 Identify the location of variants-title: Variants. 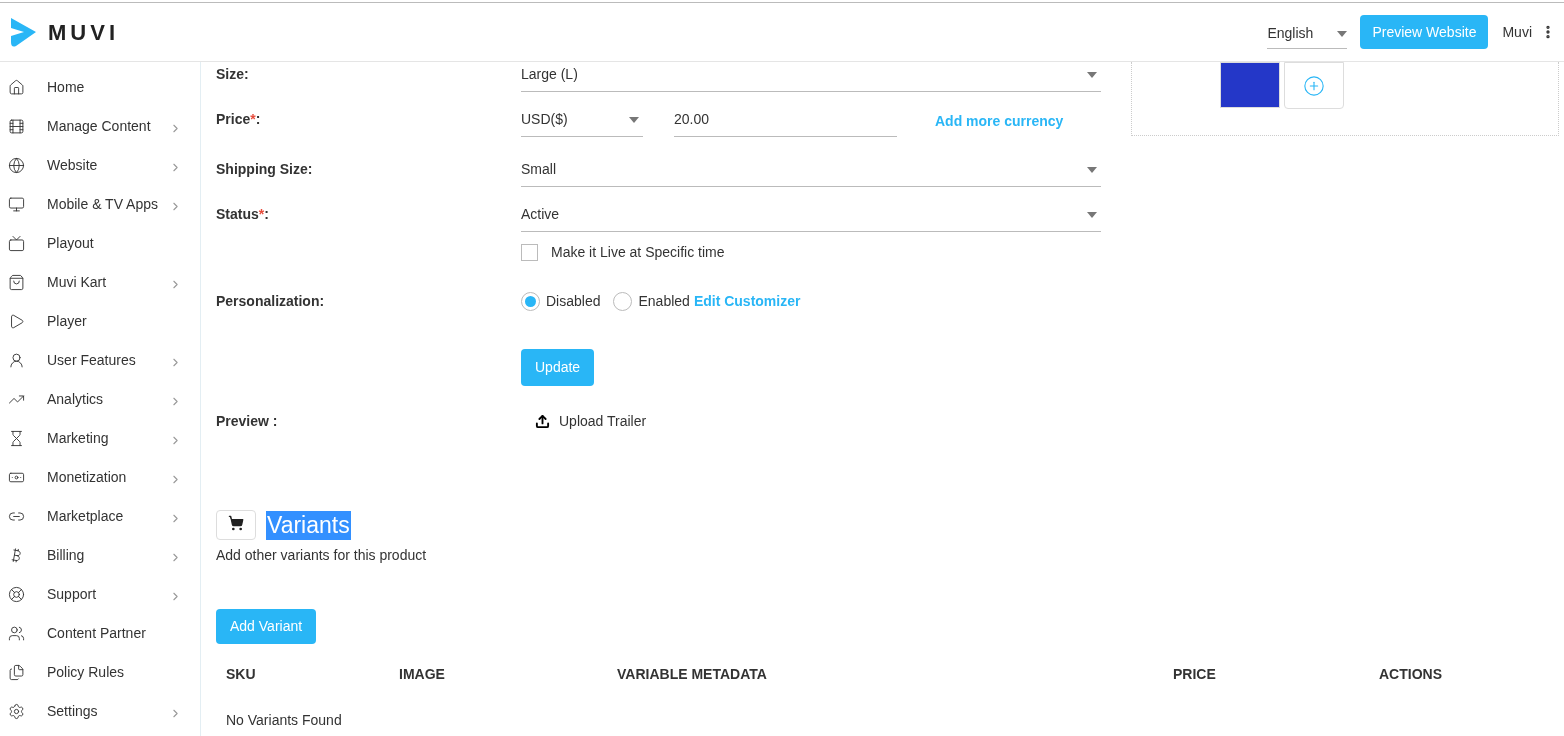
(308, 525).